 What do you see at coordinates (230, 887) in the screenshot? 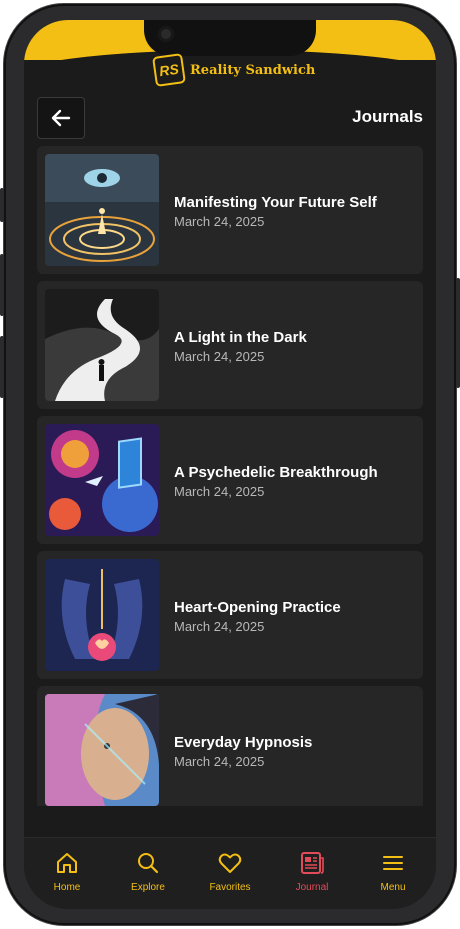
I see `nav-label: Favorites` at bounding box center [230, 887].